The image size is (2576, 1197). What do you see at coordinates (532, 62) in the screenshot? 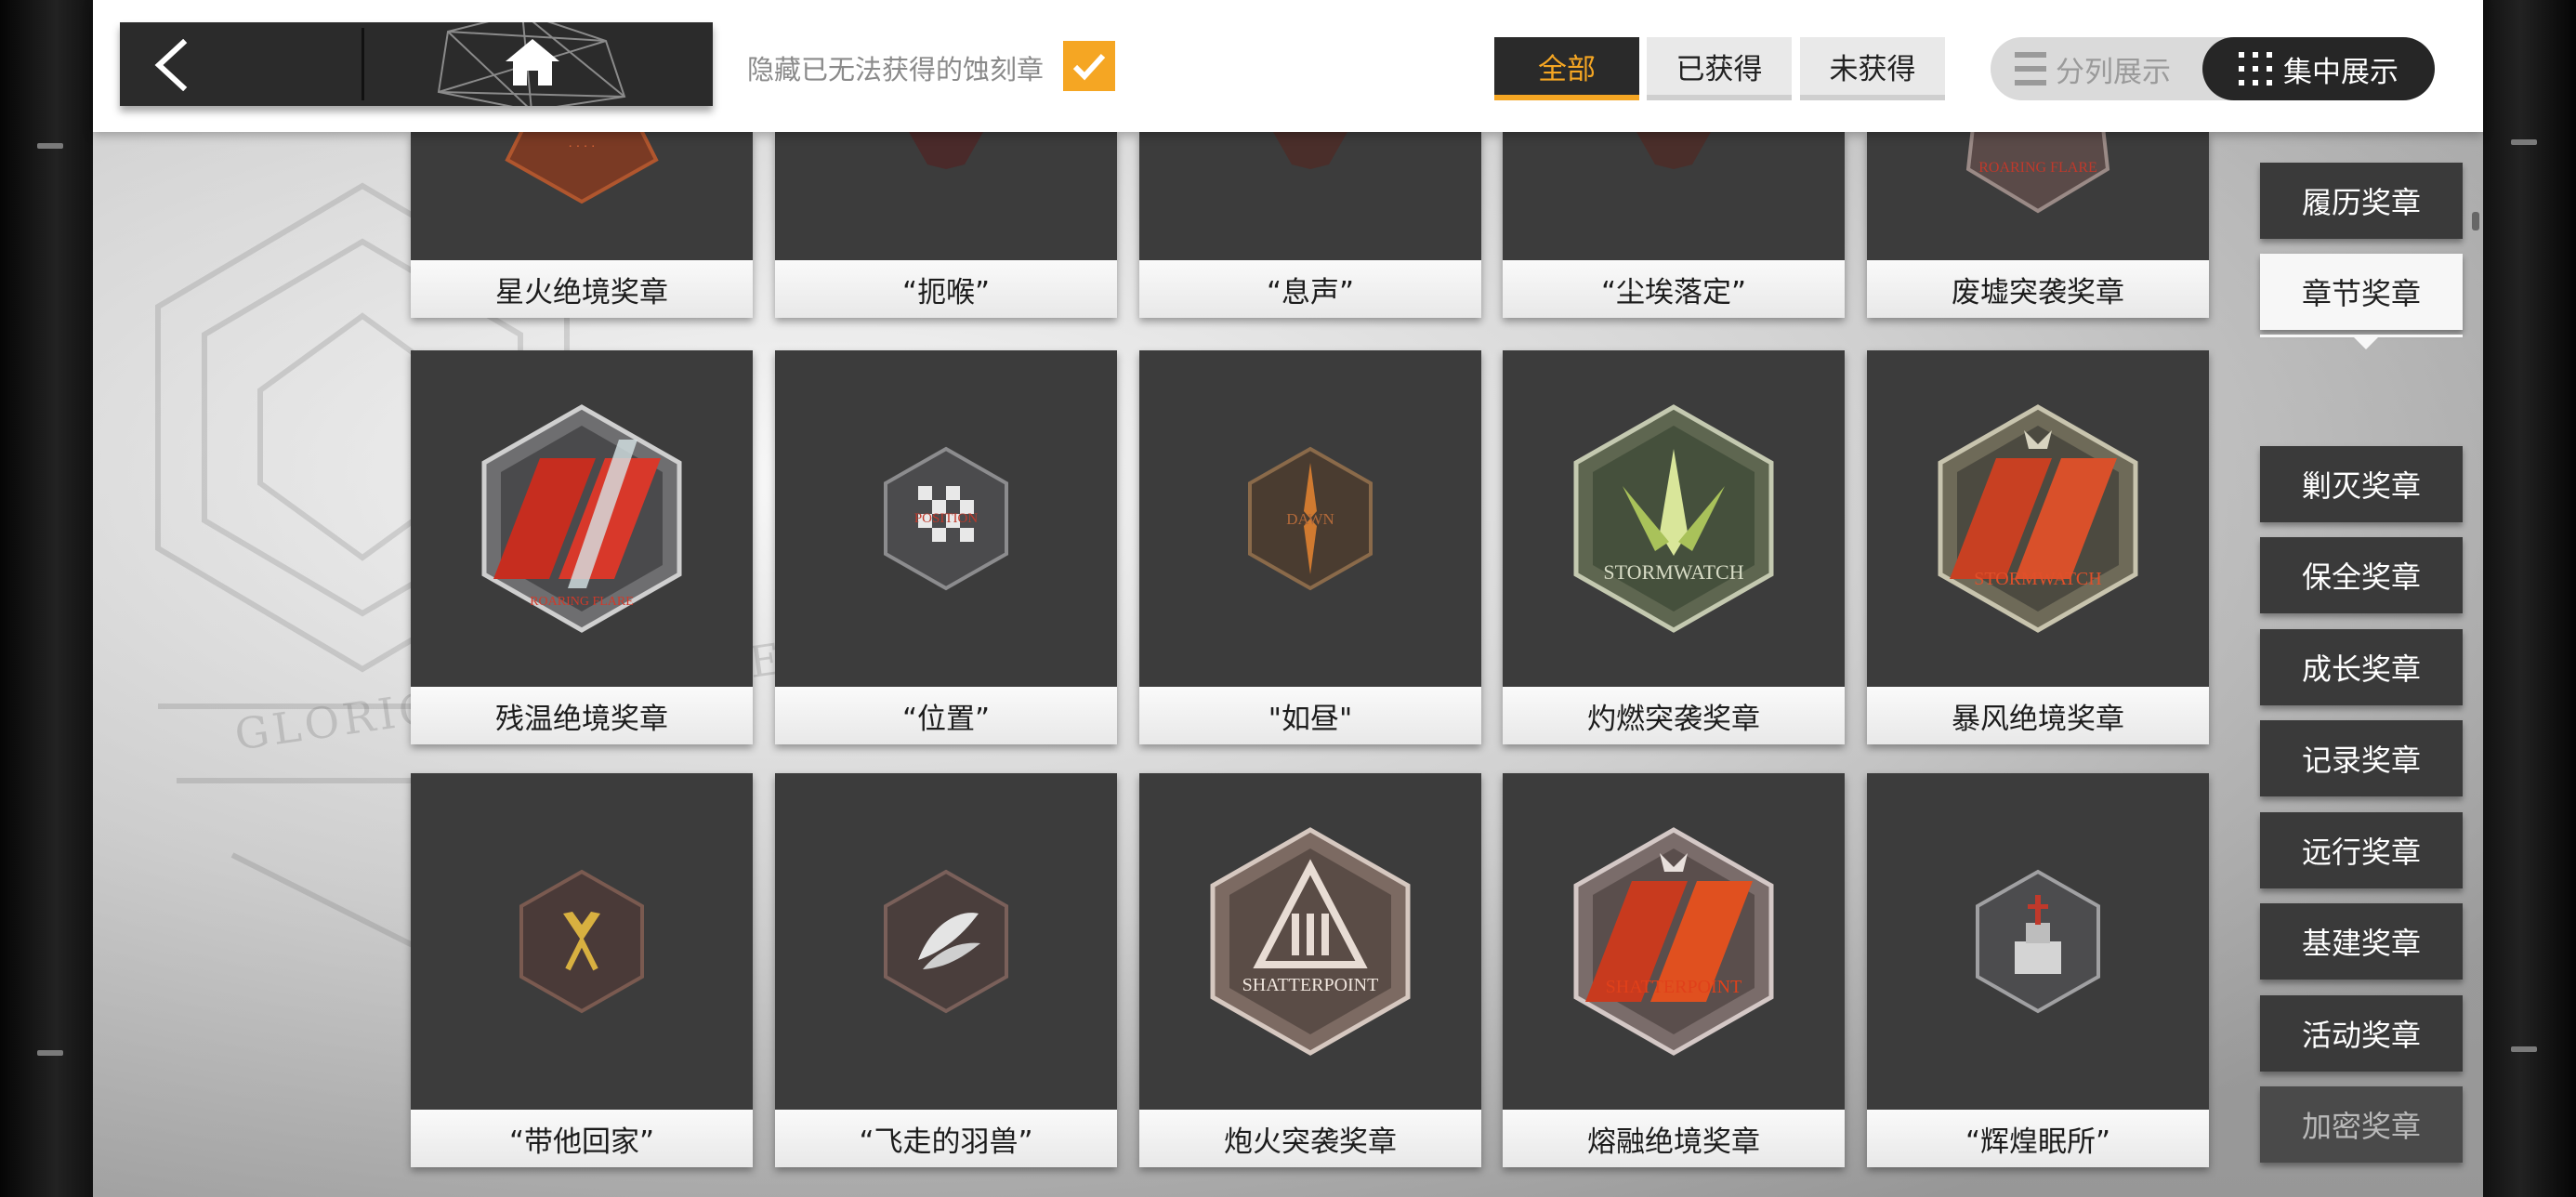
I see `home-icon` at bounding box center [532, 62].